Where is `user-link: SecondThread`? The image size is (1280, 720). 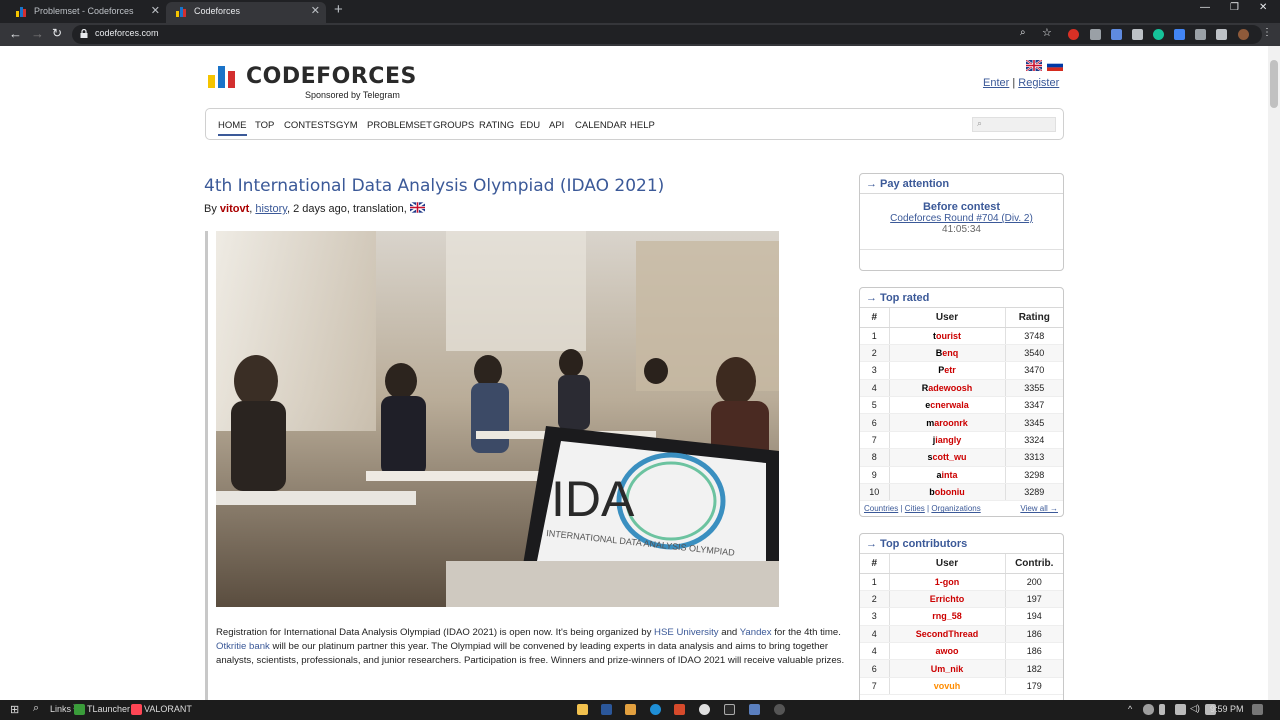
user-link: SecondThread is located at coordinates (947, 634).